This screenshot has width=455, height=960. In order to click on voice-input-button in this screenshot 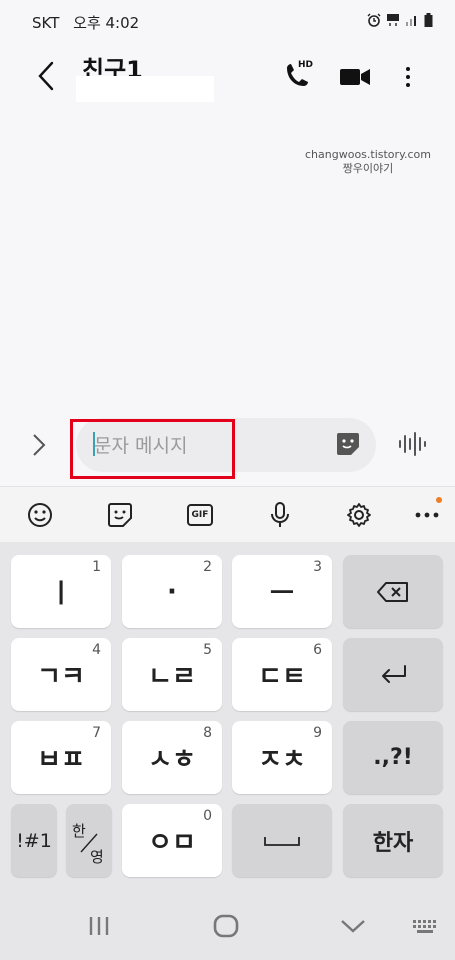, I will do `click(280, 515)`.